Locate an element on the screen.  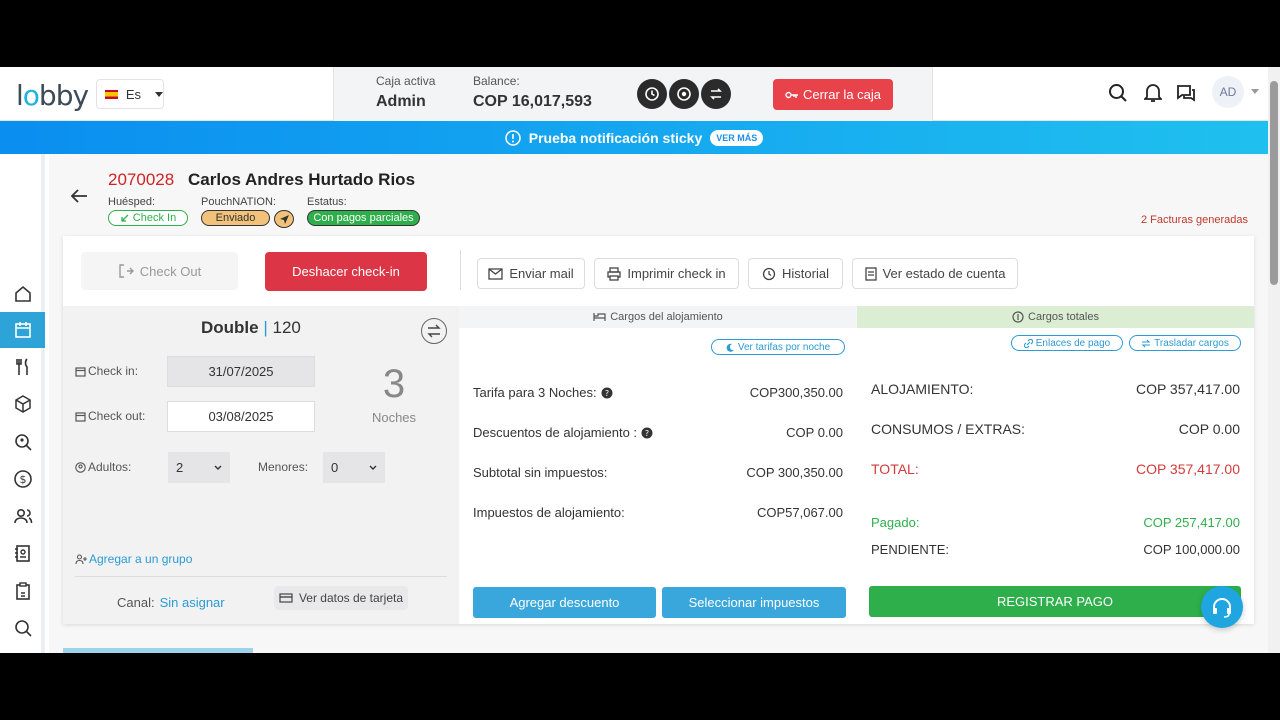
restaurant-icon is located at coordinates (21, 366).